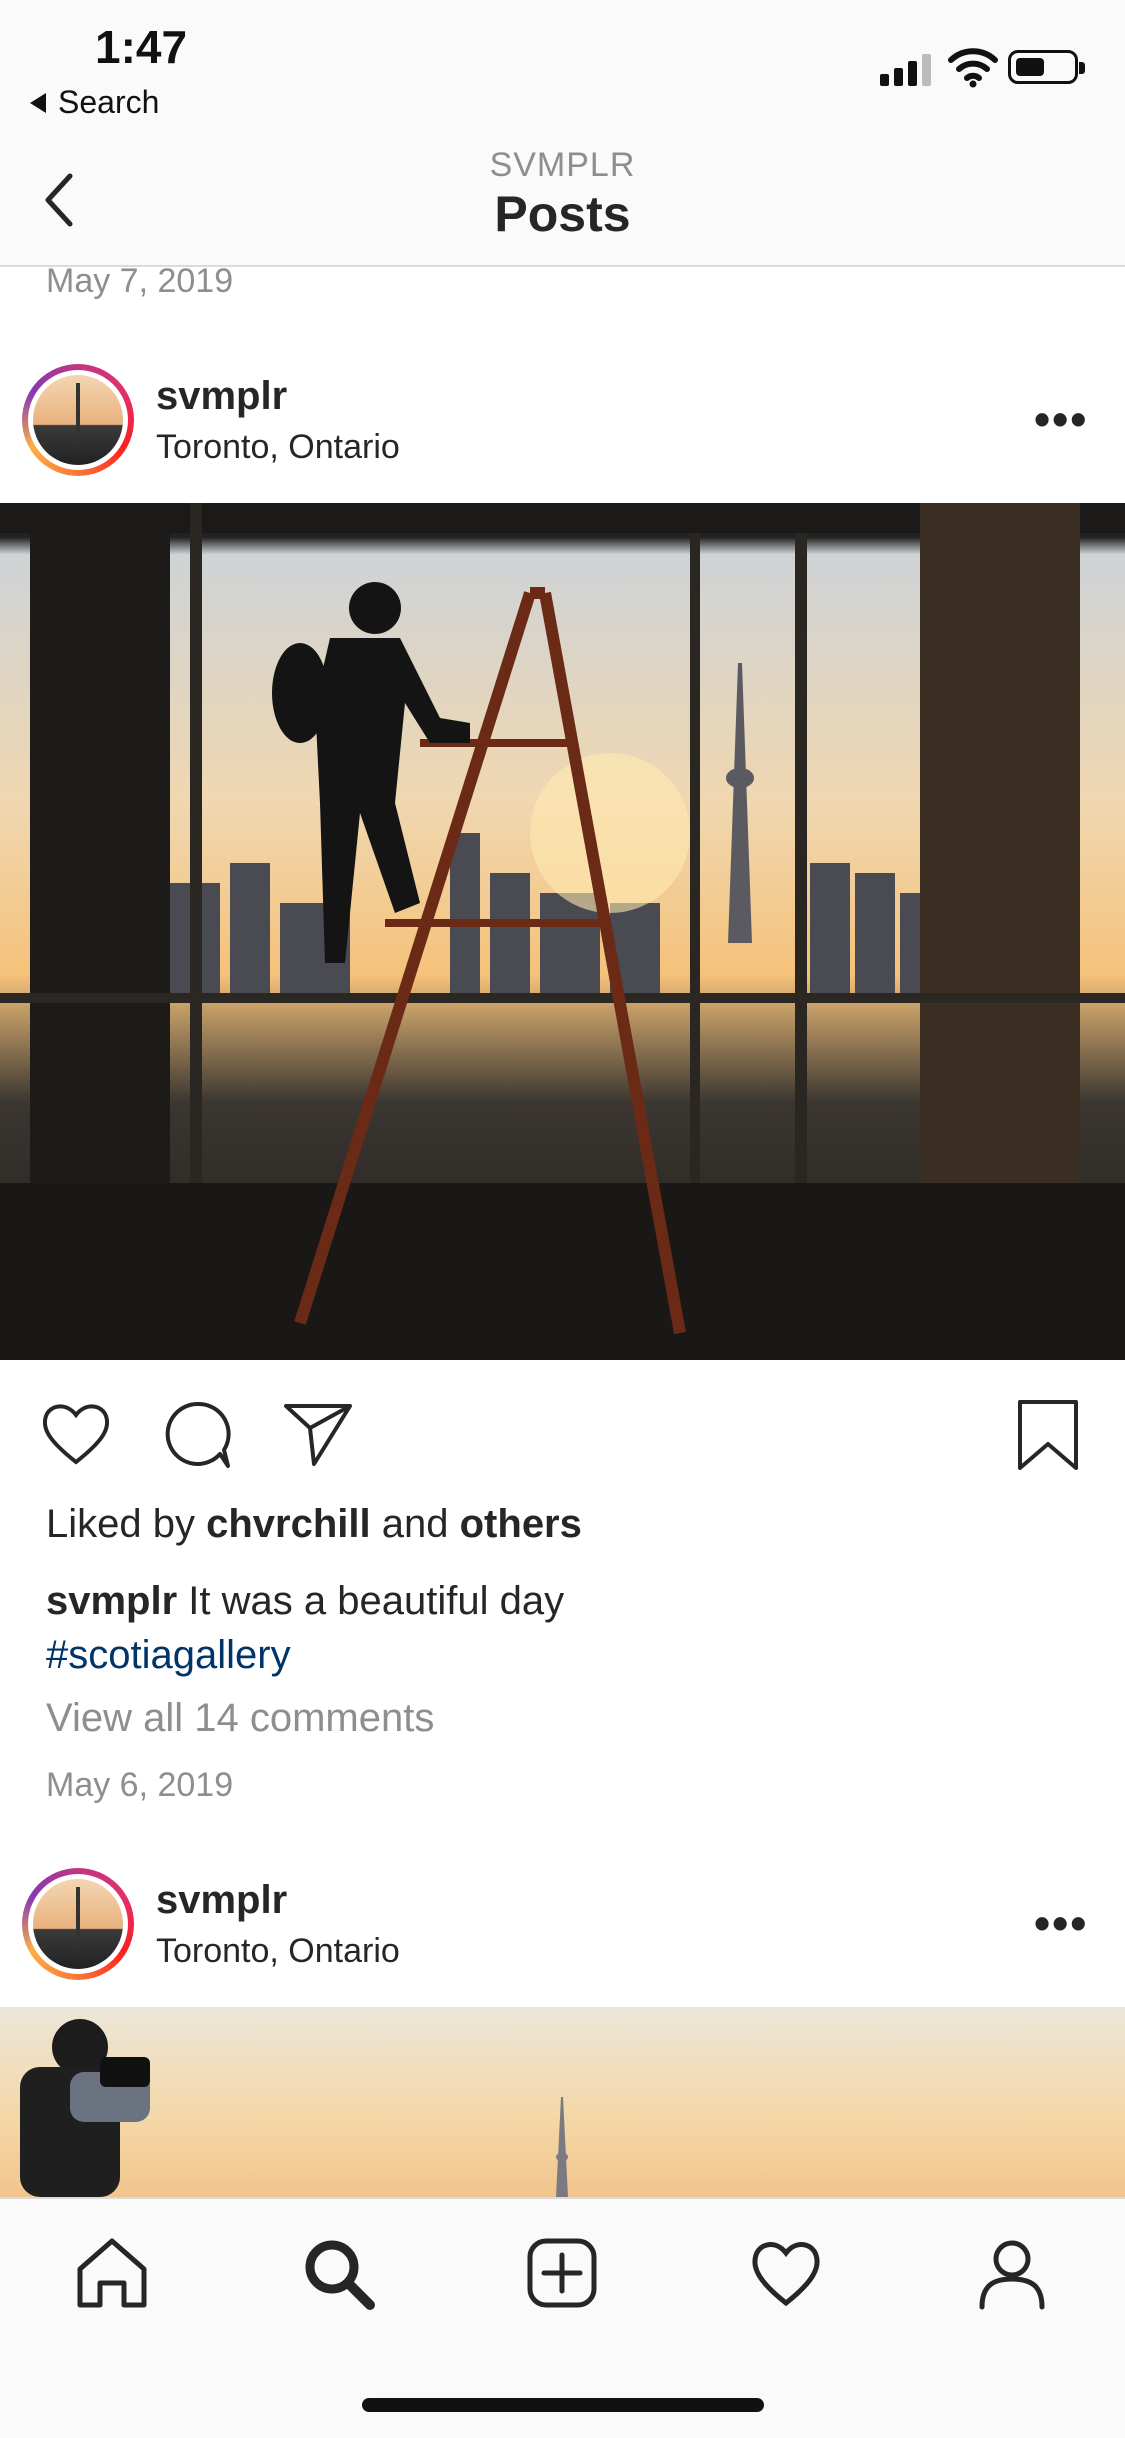  Describe the element at coordinates (38, 102) in the screenshot. I see `back-triangle-icon` at that location.